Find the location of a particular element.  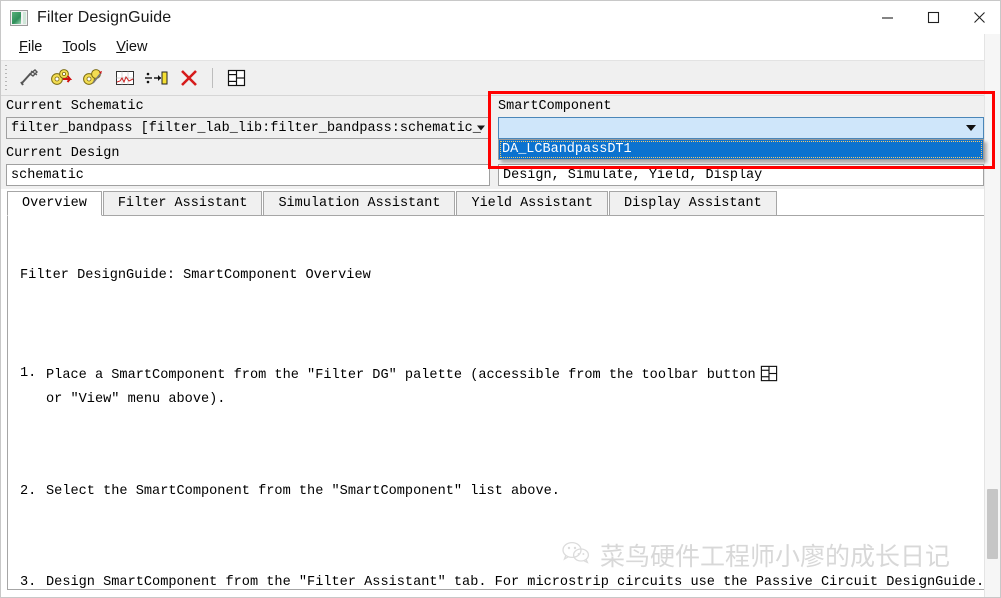

menu-tools: Tools is located at coordinates (79, 47).